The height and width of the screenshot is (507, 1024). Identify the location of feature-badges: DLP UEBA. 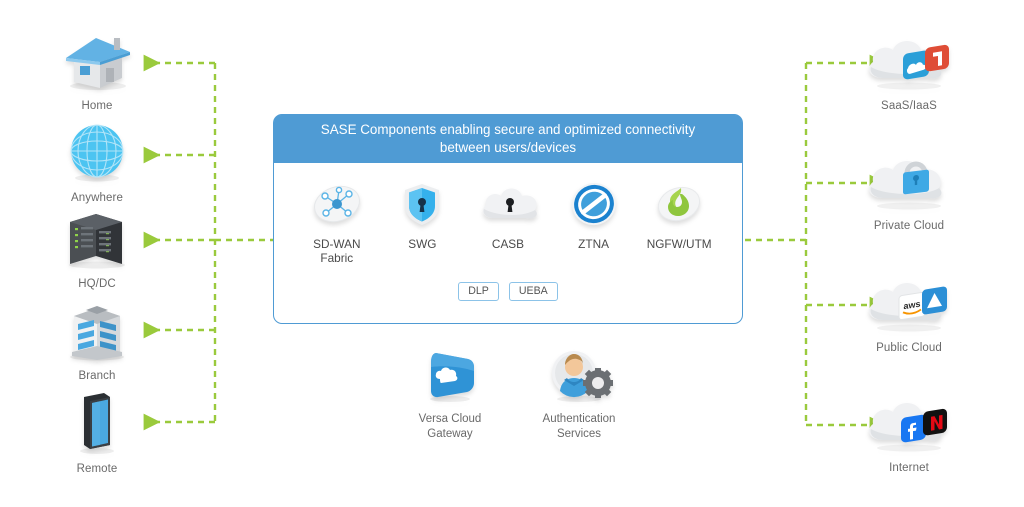
(508, 291).